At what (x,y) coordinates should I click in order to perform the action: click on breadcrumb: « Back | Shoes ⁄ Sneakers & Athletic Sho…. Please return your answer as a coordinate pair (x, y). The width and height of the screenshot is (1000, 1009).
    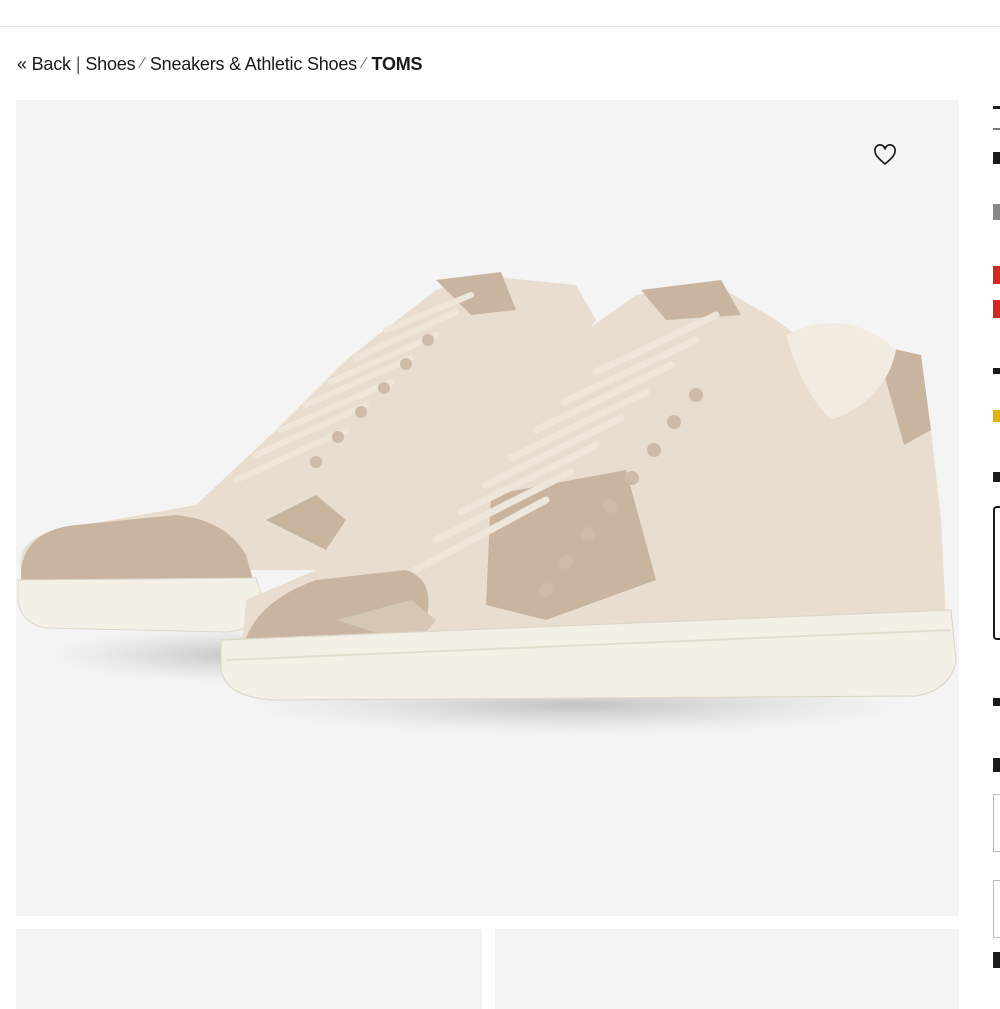
    Looking at the image, I should click on (220, 64).